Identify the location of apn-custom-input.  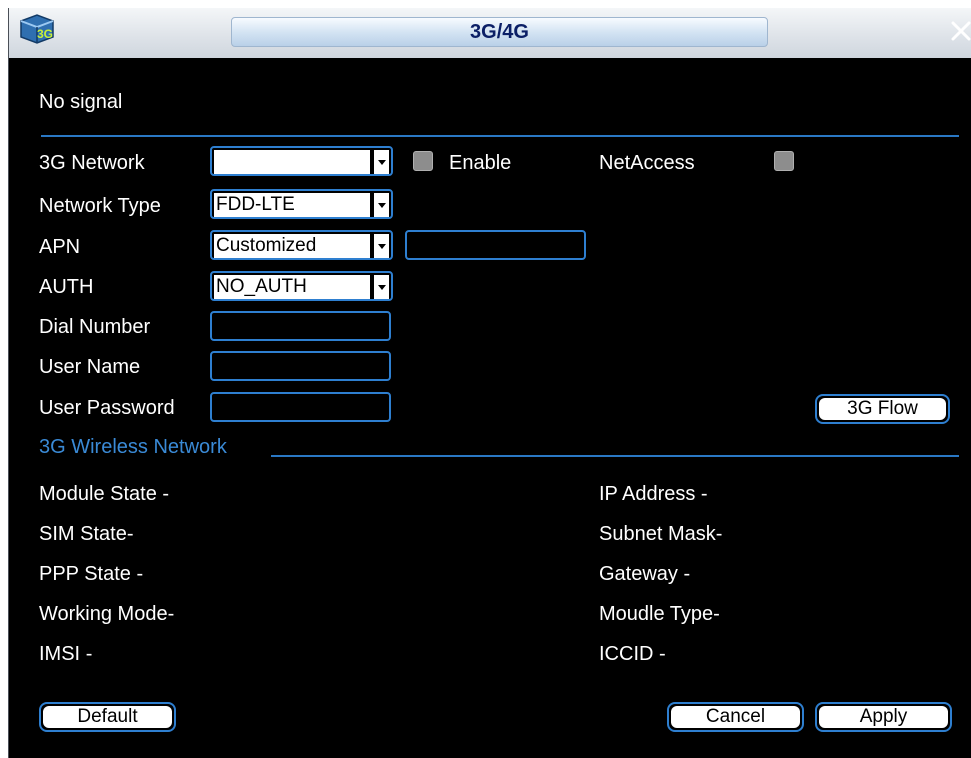
(495, 245).